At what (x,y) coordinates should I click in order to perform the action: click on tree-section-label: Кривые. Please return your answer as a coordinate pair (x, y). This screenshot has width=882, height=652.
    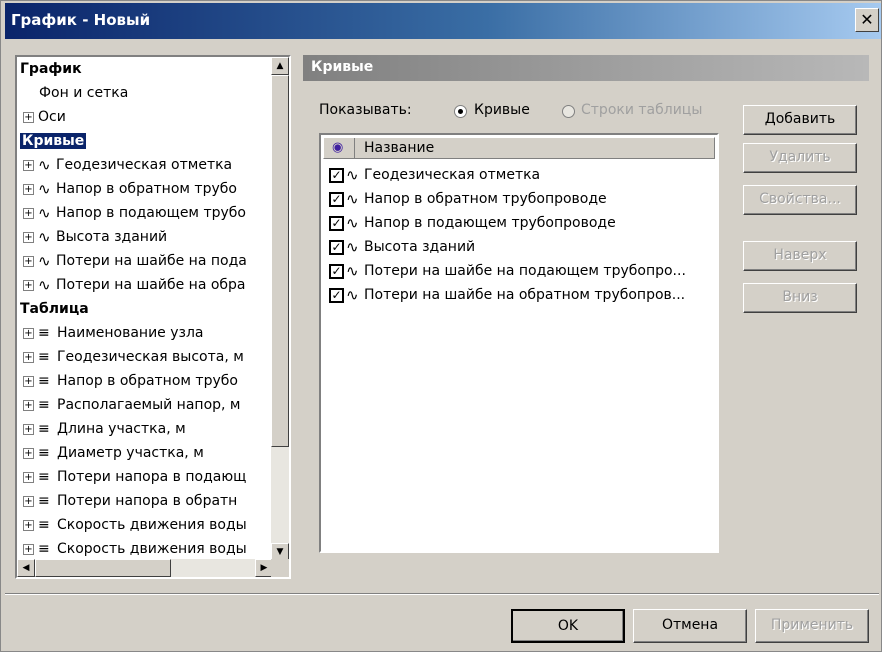
    Looking at the image, I should click on (53, 141).